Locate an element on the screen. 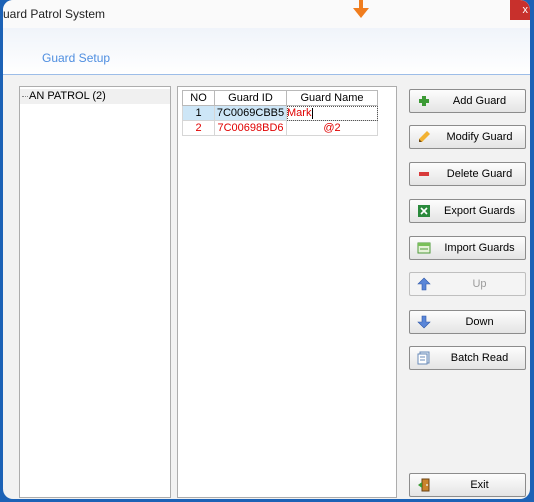 This screenshot has height=502, width=534. batch-read-label: Batch Read is located at coordinates (479, 358).